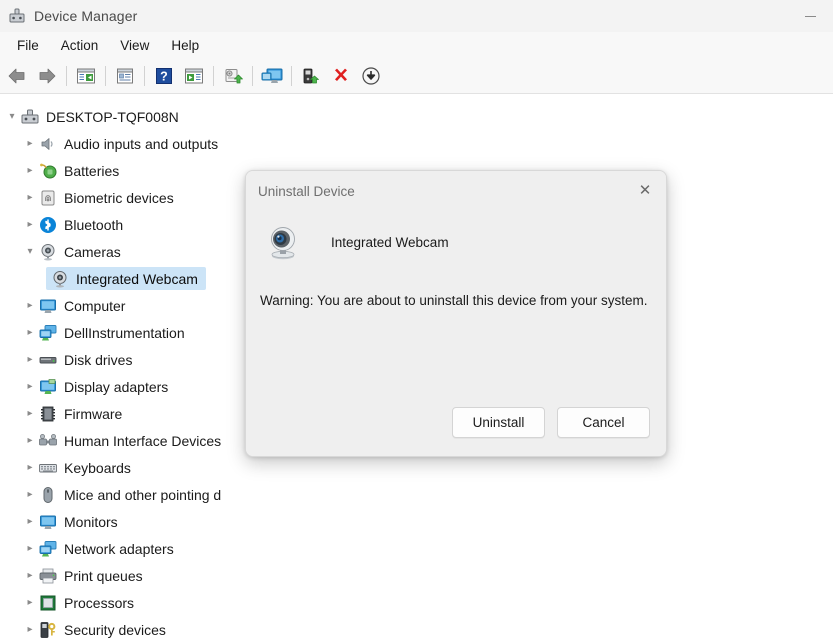 Image resolution: width=833 pixels, height=643 pixels. I want to click on forward-button, so click(47, 76).